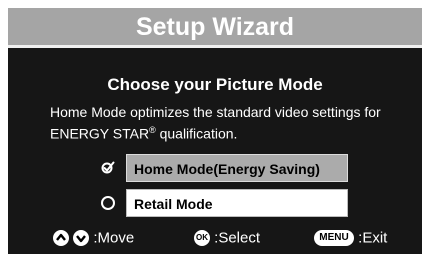 The image size is (430, 254). What do you see at coordinates (100, 133) in the screenshot?
I see `description-energy-star: ENERGY STAR` at bounding box center [100, 133].